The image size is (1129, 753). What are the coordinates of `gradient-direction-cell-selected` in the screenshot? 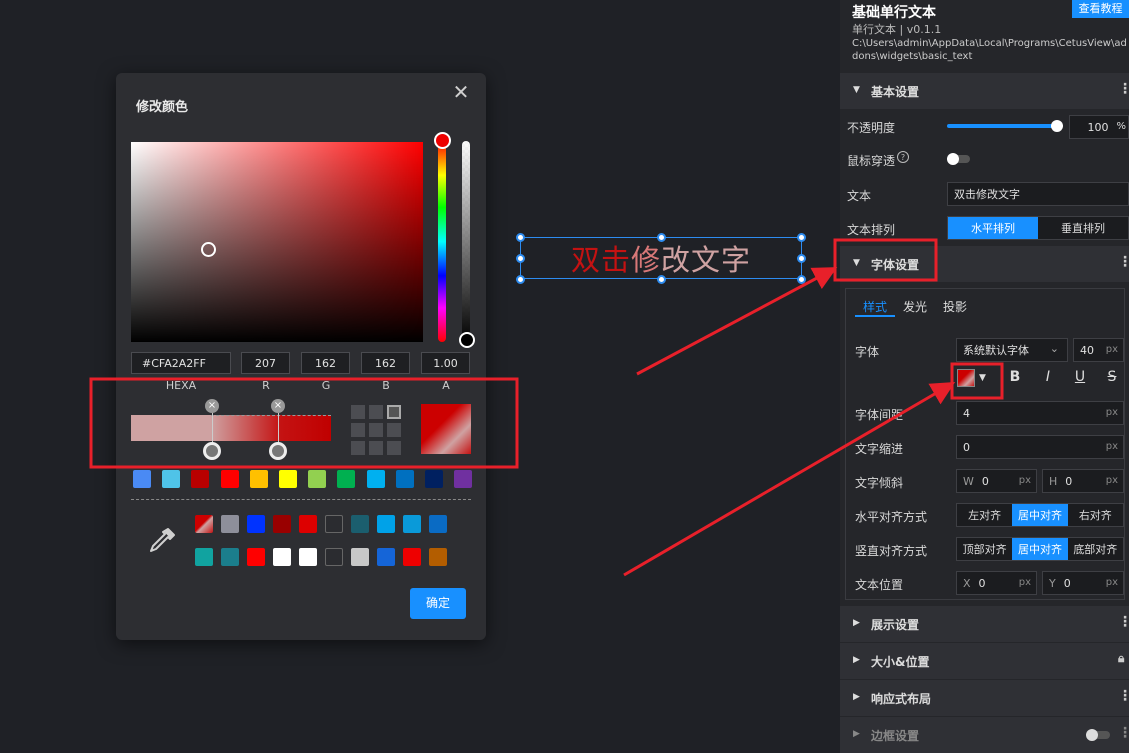 It's located at (394, 412).